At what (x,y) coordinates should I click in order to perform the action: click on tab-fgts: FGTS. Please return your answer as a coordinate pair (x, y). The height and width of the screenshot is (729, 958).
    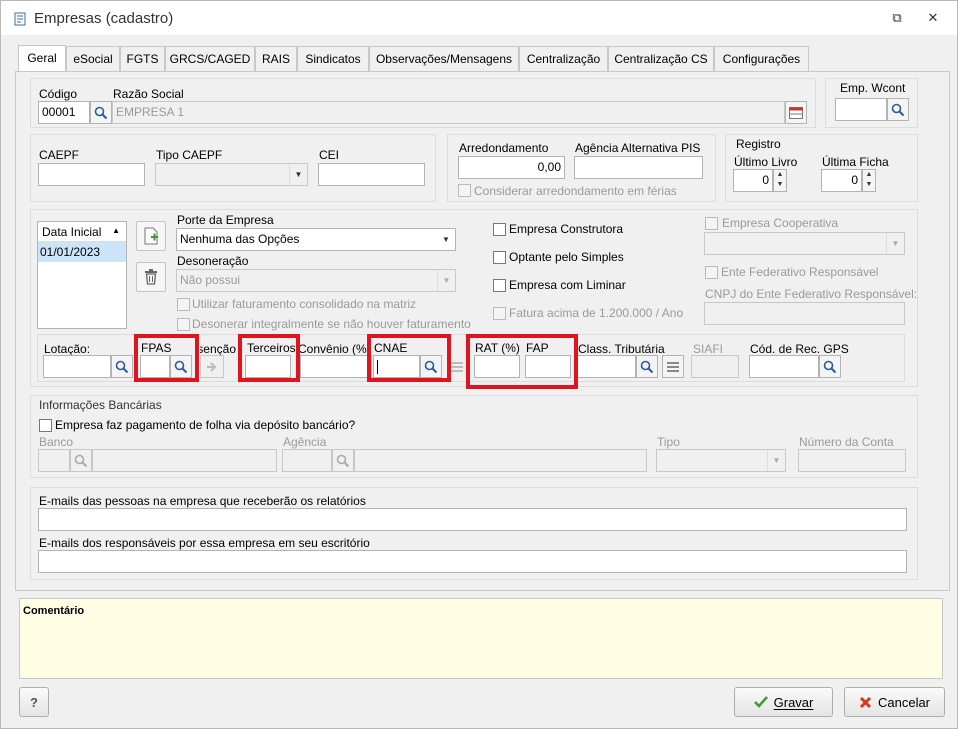
    Looking at the image, I should click on (142, 58).